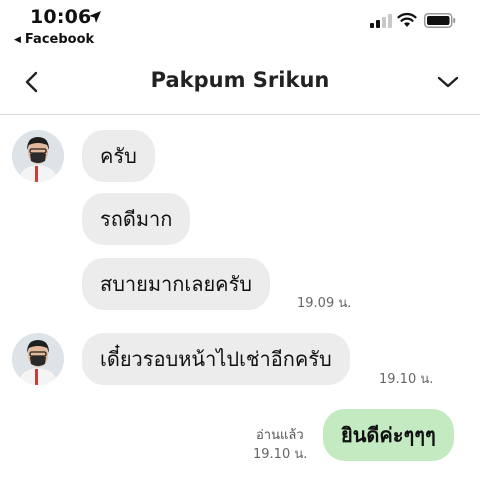 This screenshot has width=480, height=482. I want to click on chat-header: Pakpum Srikun, so click(240, 82).